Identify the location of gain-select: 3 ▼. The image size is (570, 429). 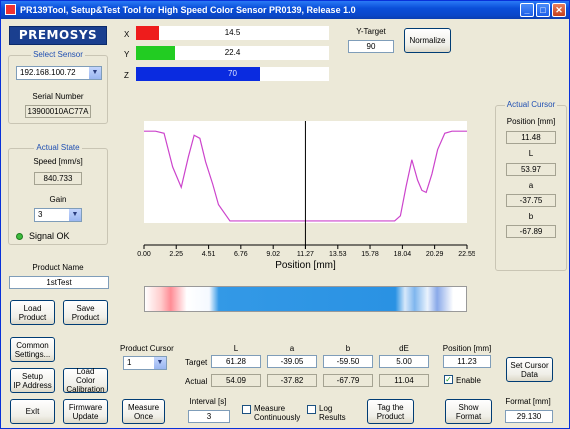
(58, 215).